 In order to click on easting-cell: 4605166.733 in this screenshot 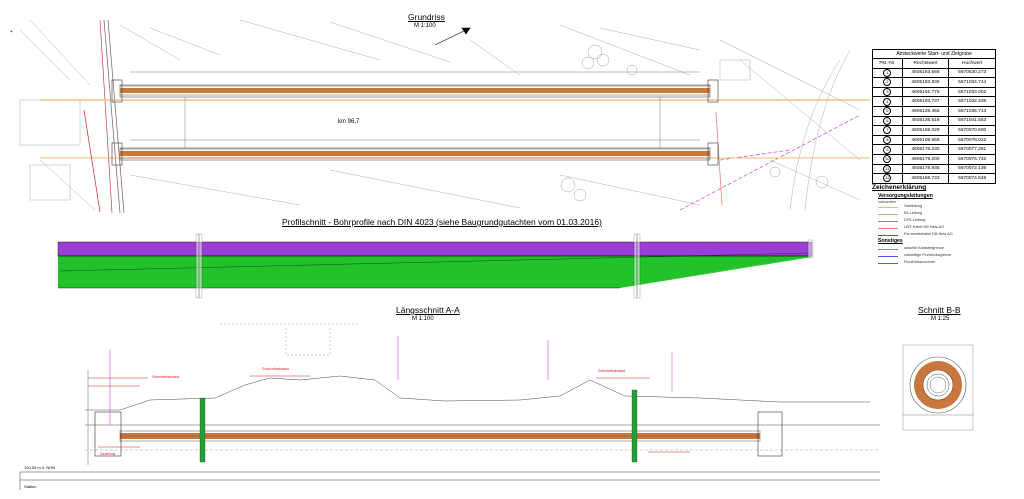, I will do `click(925, 178)`.